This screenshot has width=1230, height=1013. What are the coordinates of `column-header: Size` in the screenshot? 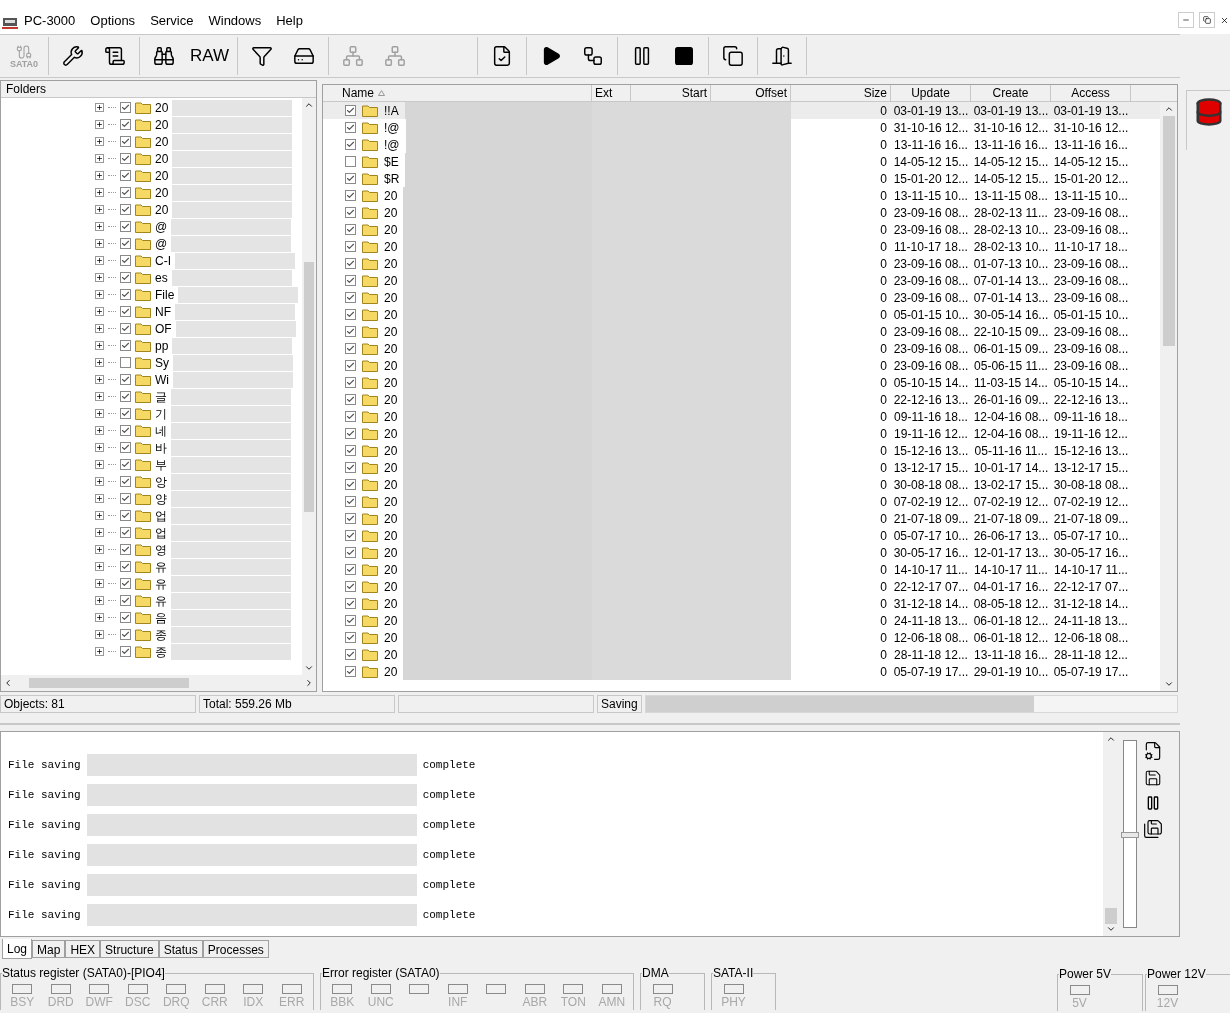 It's located at (841, 93).